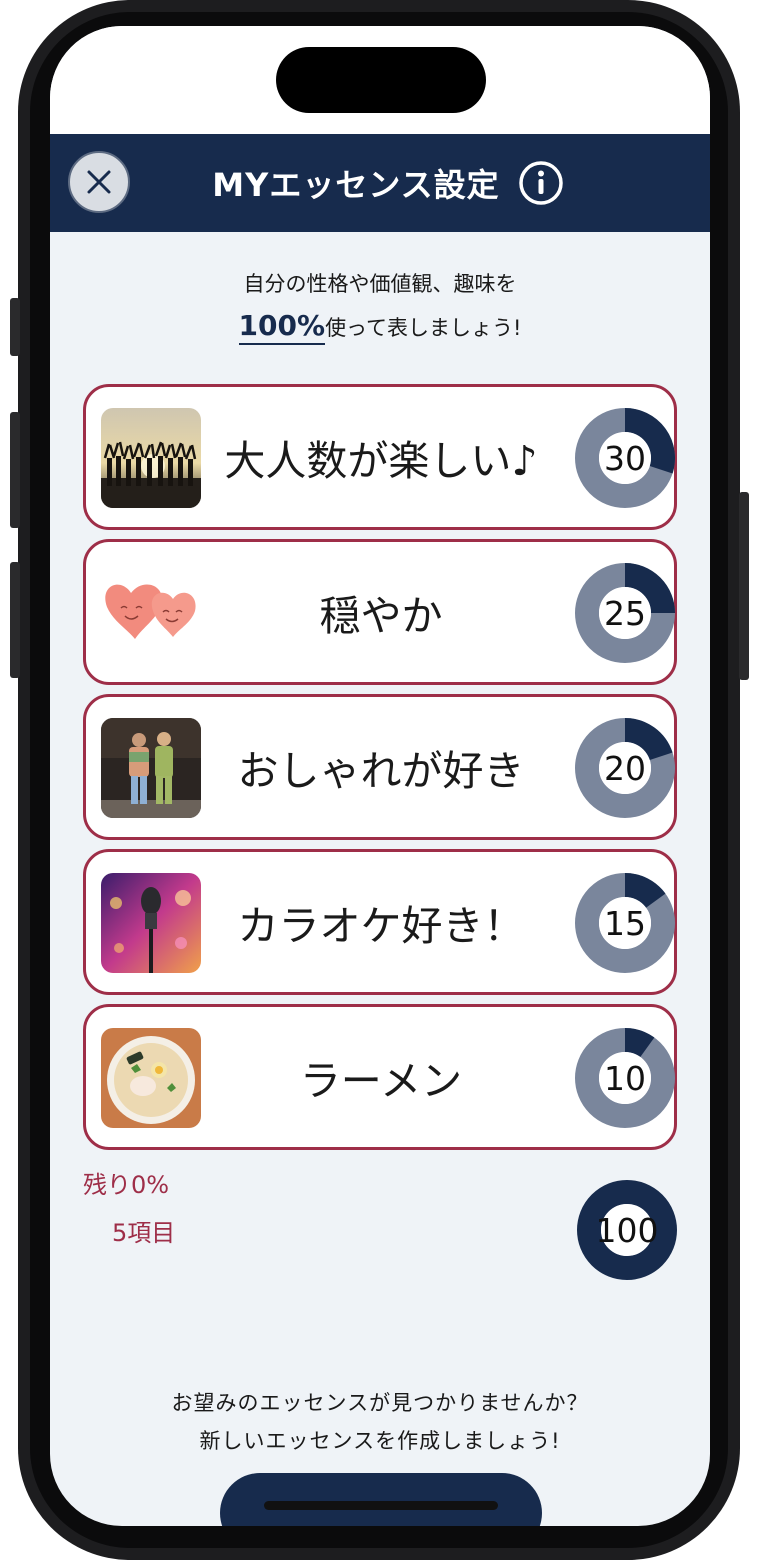 The image size is (761, 1566). I want to click on essence-percent-ring: 30, so click(625, 458).